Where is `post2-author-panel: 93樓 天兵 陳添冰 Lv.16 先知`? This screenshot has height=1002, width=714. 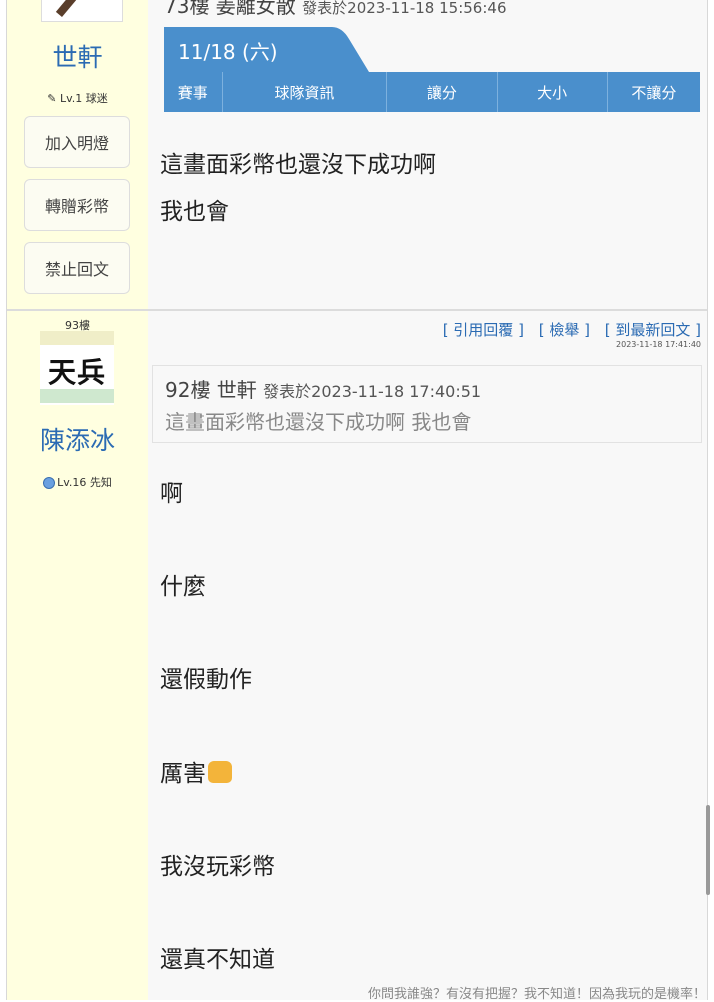
post2-author-panel: 93樓 天兵 陳添冰 Lv.16 先知 is located at coordinates (77, 655).